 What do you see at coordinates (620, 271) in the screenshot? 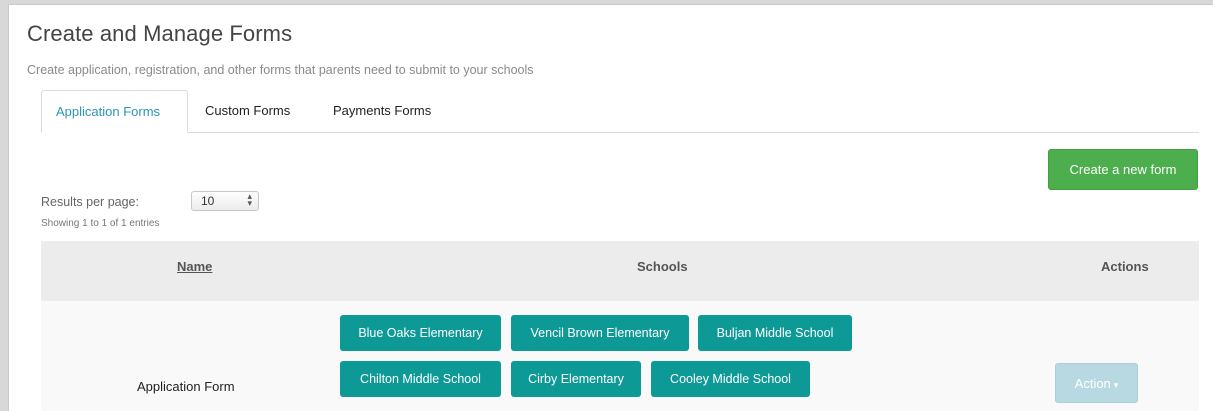
I see `table-header: Name Schools Actions` at bounding box center [620, 271].